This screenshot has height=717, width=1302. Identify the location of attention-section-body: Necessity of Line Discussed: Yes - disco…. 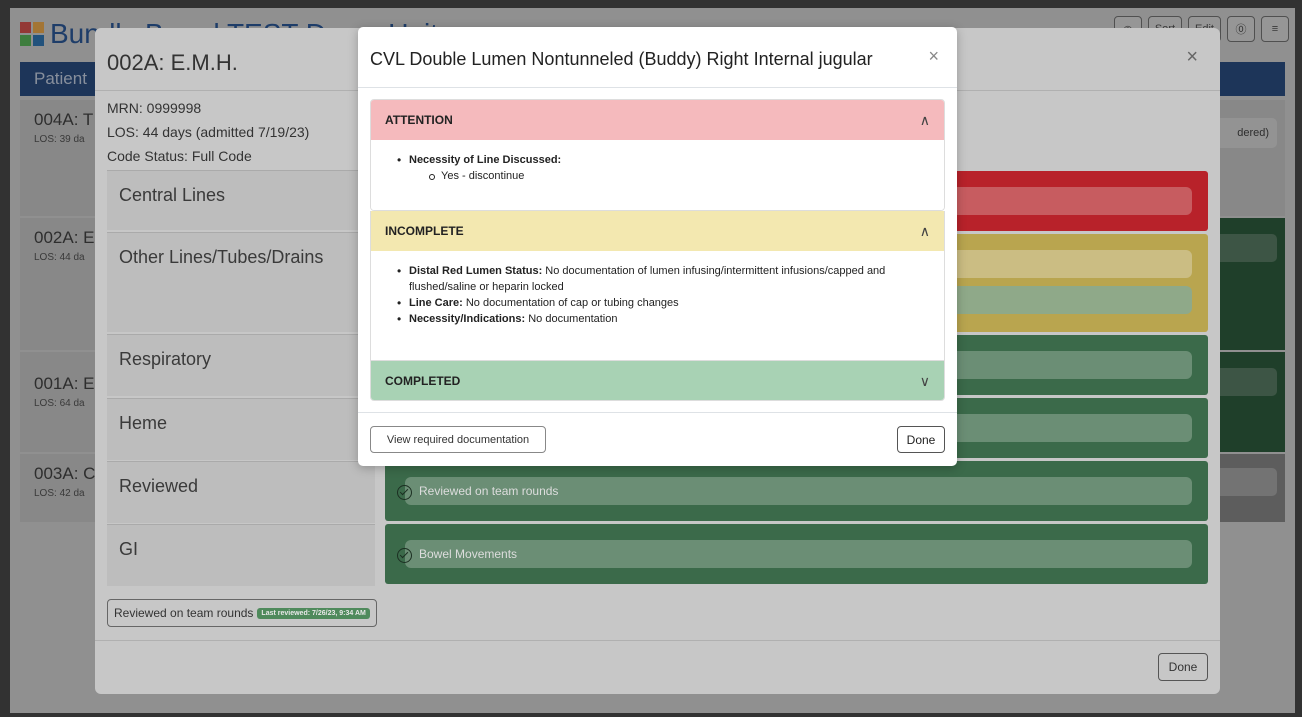
(657, 175).